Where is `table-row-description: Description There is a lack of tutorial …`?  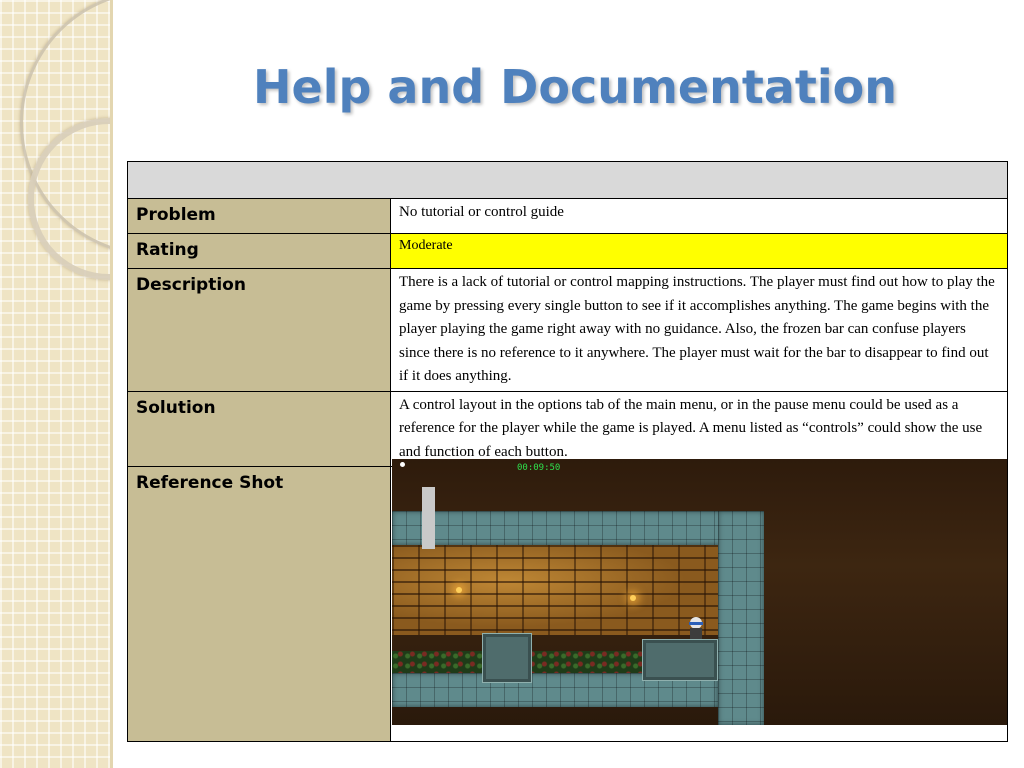 table-row-description: Description There is a lack of tutorial … is located at coordinates (567, 330).